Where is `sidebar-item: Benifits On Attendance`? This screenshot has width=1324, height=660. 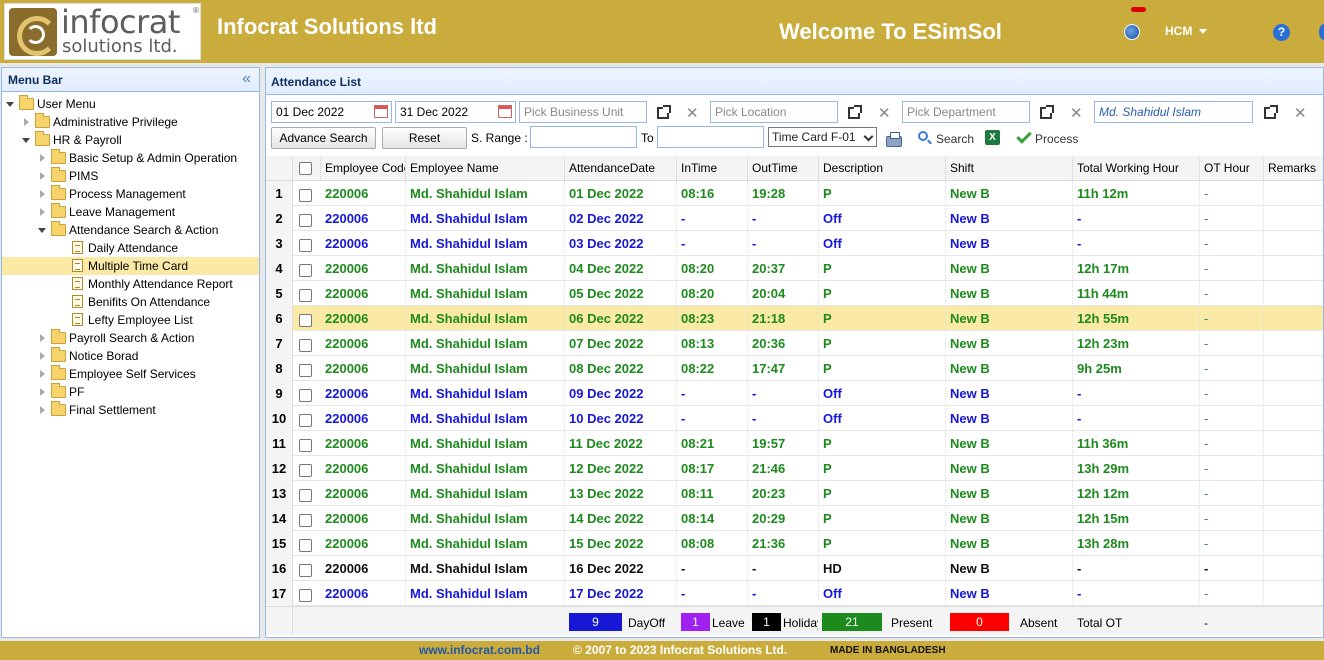 sidebar-item: Benifits On Attendance is located at coordinates (130, 302).